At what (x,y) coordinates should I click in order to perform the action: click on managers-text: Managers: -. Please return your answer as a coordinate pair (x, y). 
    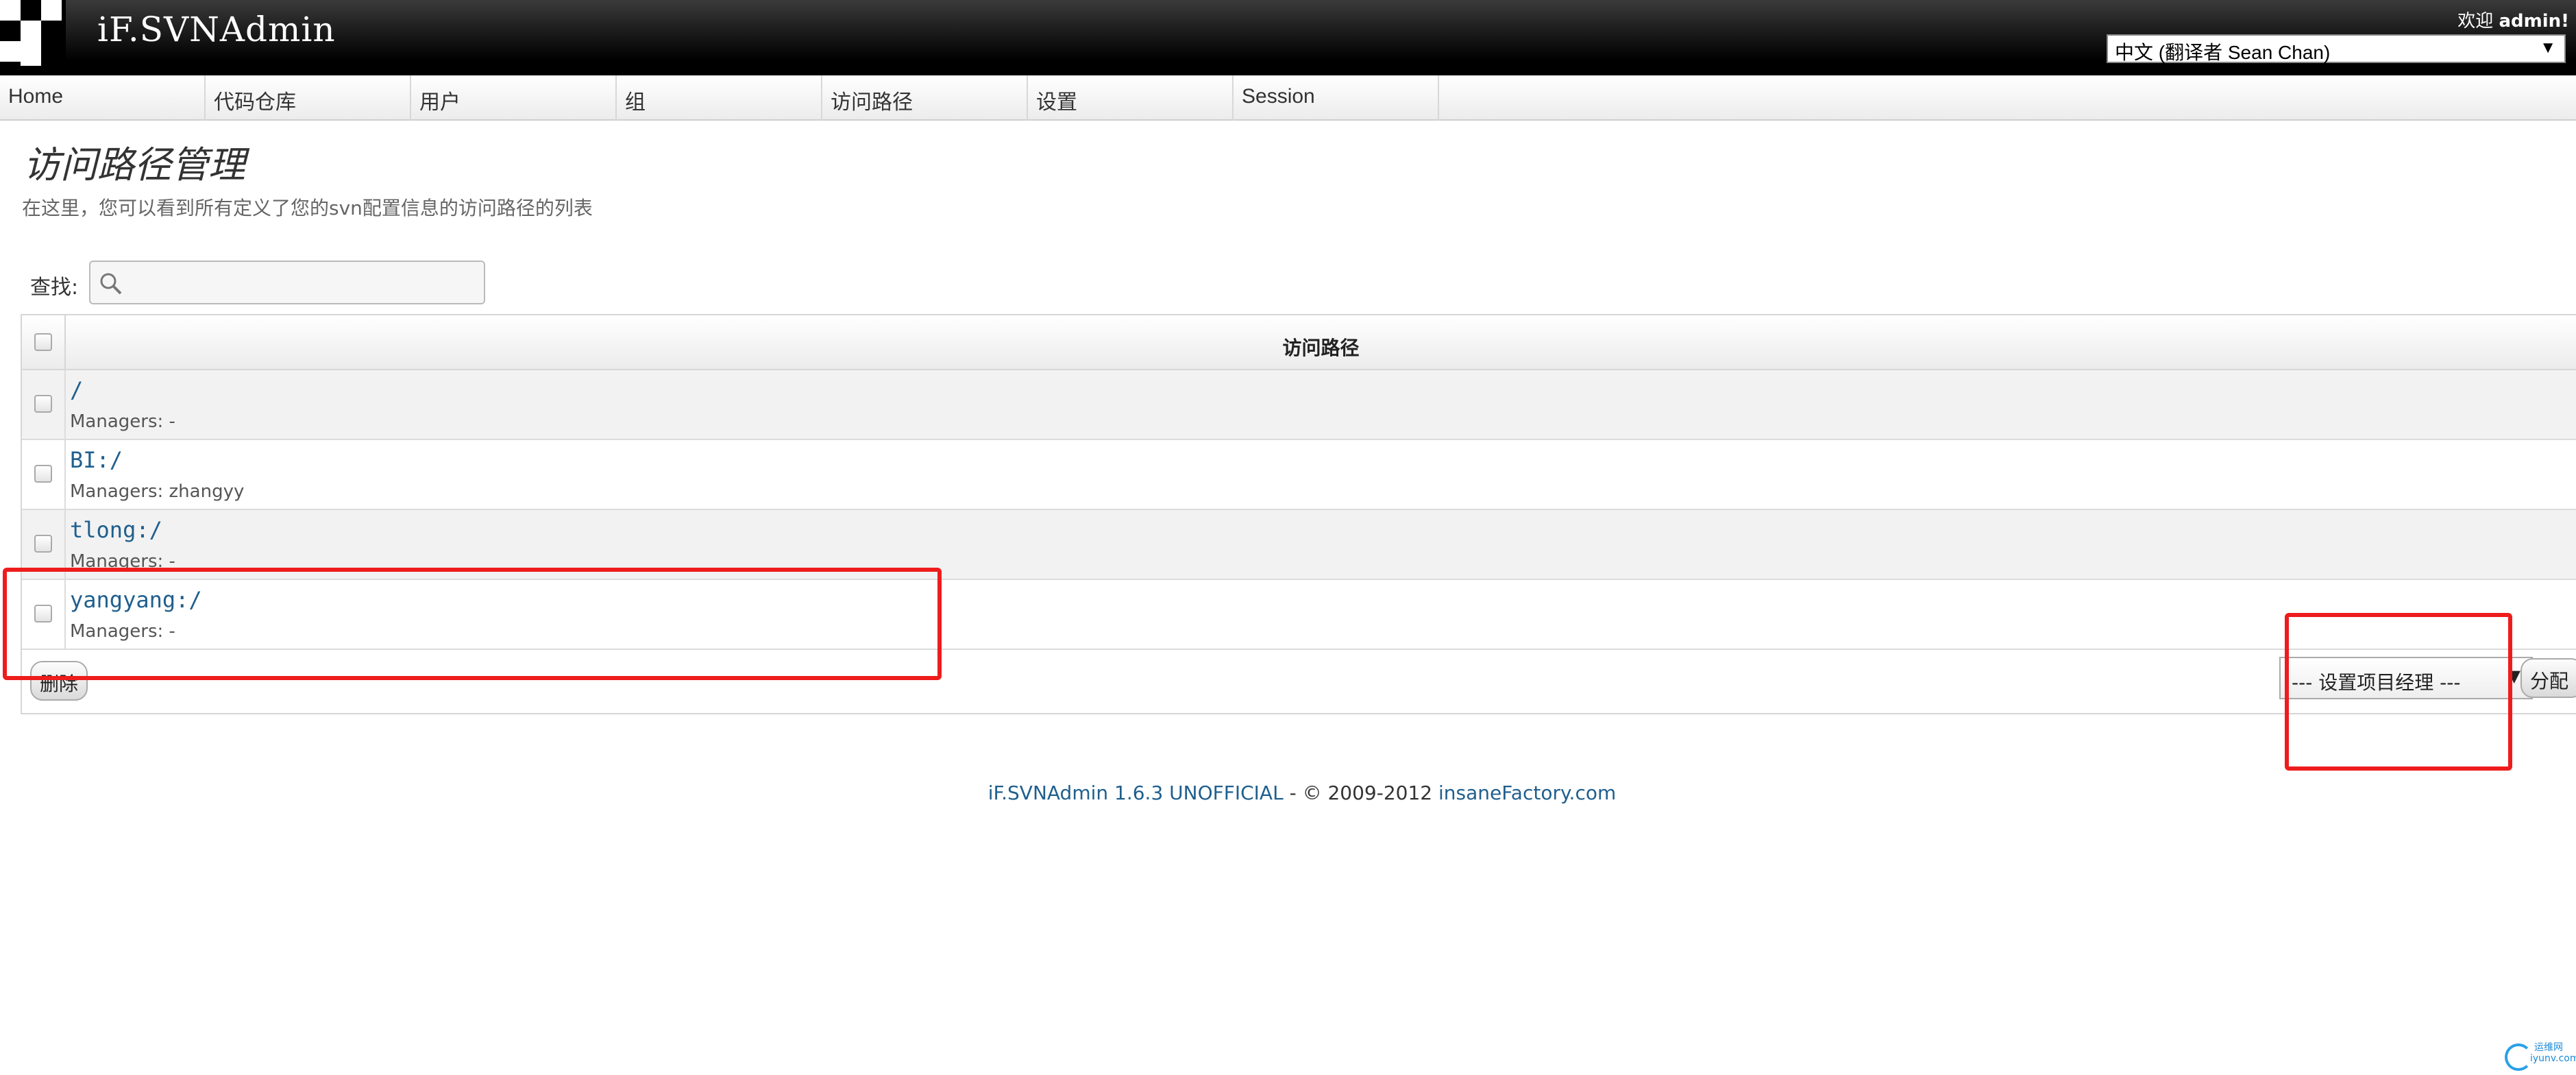
    Looking at the image, I should click on (123, 421).